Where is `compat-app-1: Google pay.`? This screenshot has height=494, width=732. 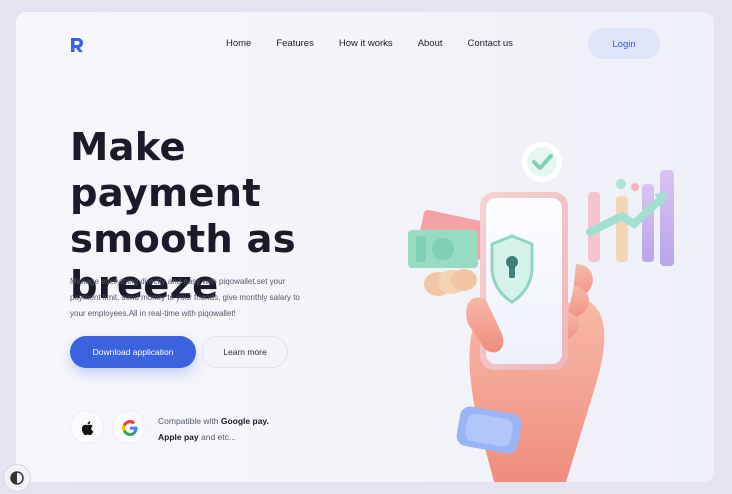 compat-app-1: Google pay. is located at coordinates (244, 421).